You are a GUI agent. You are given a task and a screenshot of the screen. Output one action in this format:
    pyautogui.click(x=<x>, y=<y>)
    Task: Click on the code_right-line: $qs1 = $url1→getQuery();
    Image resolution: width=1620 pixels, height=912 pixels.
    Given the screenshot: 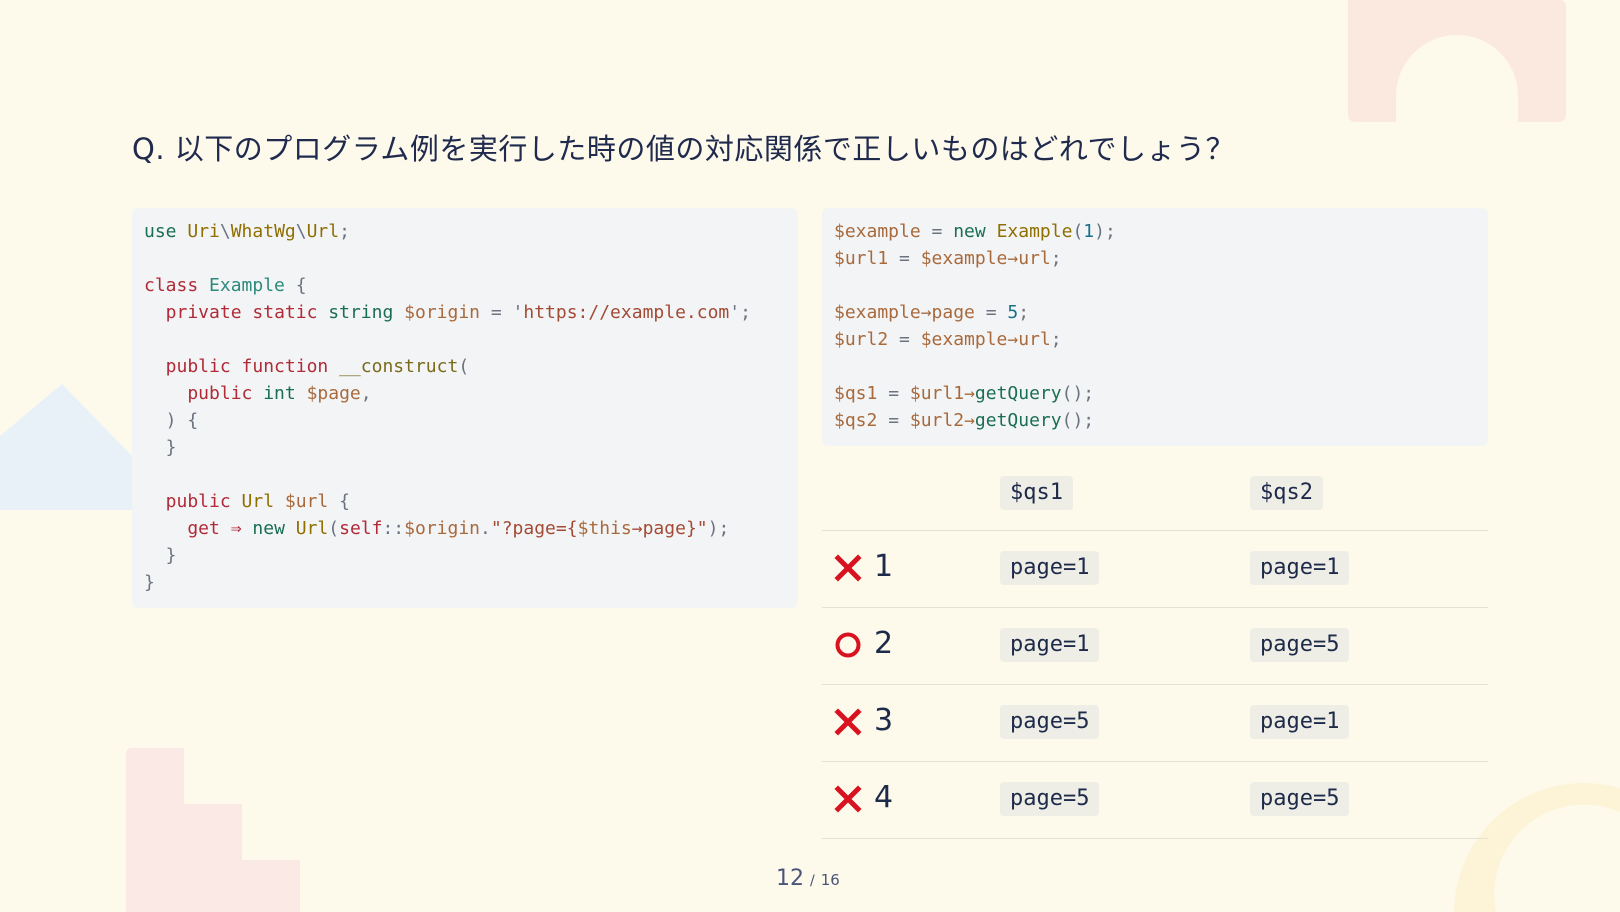 What is the action you would take?
    pyautogui.click(x=1155, y=393)
    